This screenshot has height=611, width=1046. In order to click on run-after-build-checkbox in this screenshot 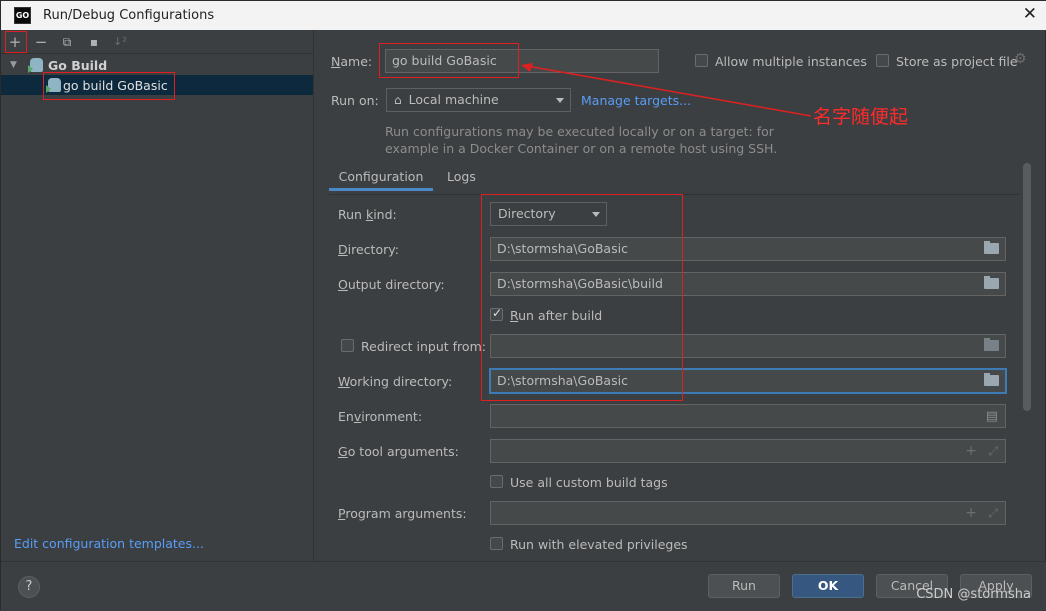, I will do `click(496, 313)`.